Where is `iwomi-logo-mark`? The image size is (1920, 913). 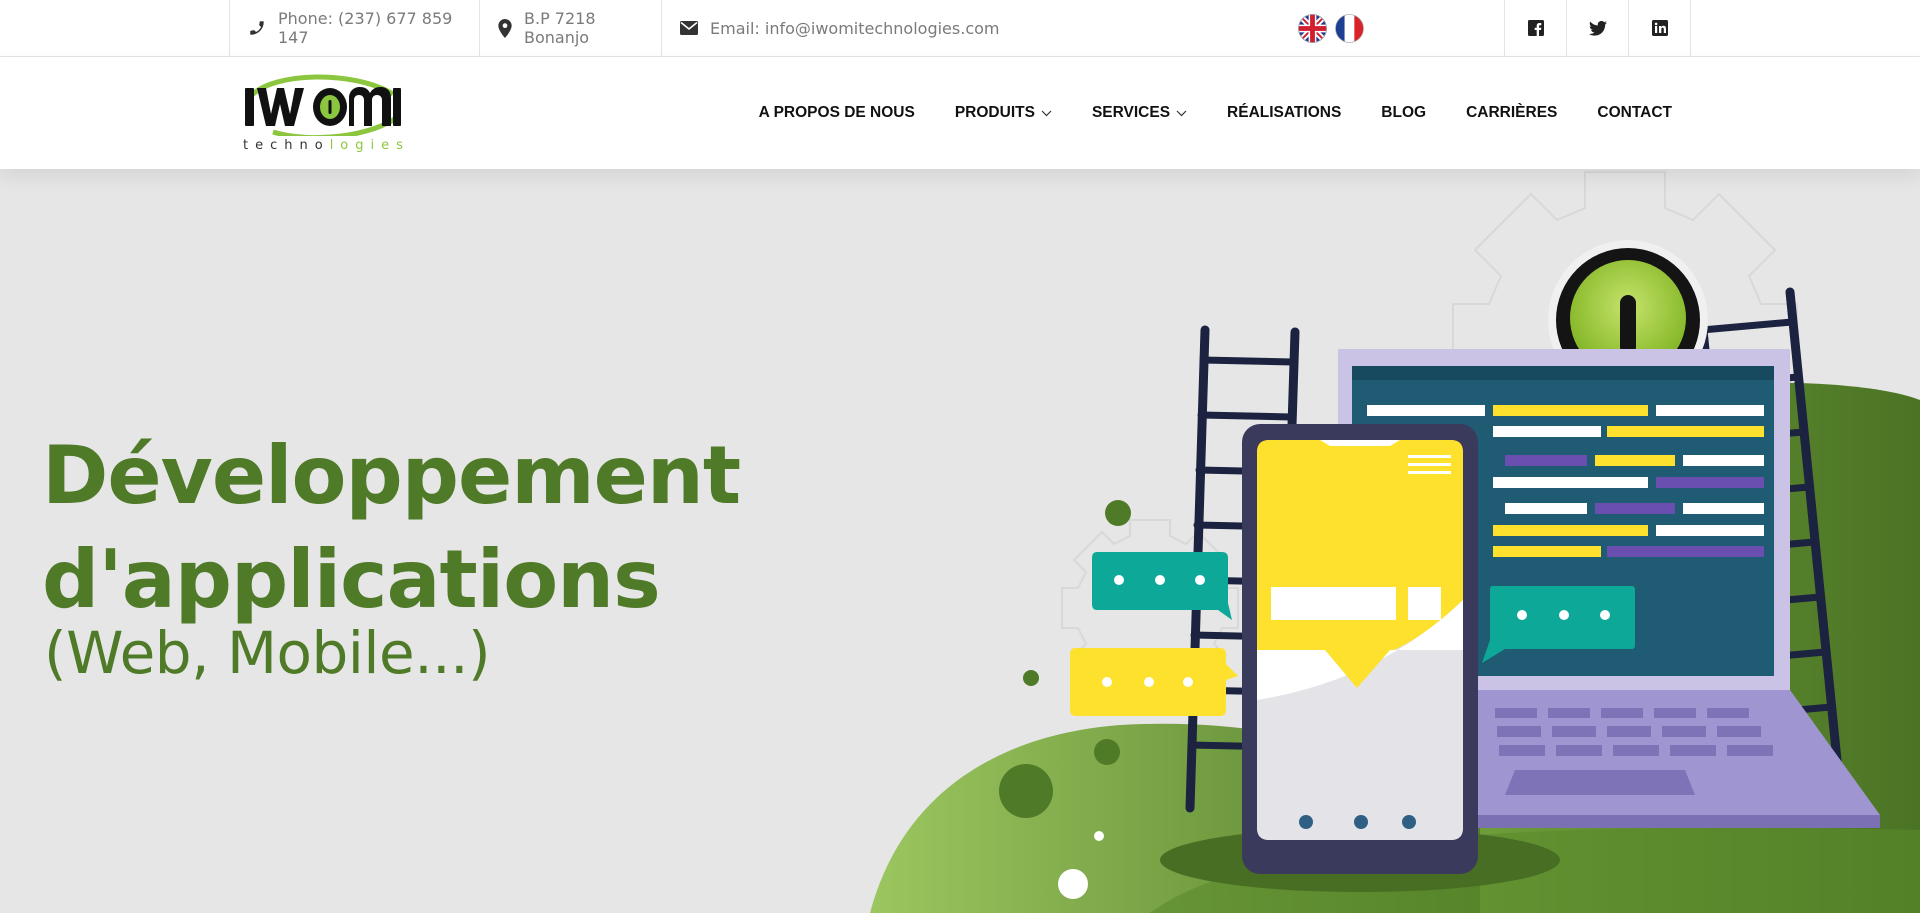
iwomi-logo-mark is located at coordinates (323, 107).